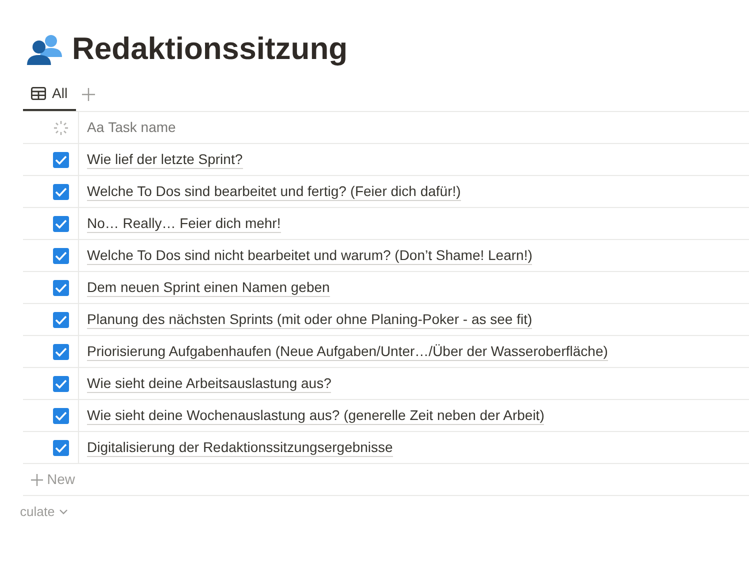  I want to click on task-link: Welche To Dos sind nicht bearbeitet und warum? (Don’t Shame! Learn!), so click(309, 255).